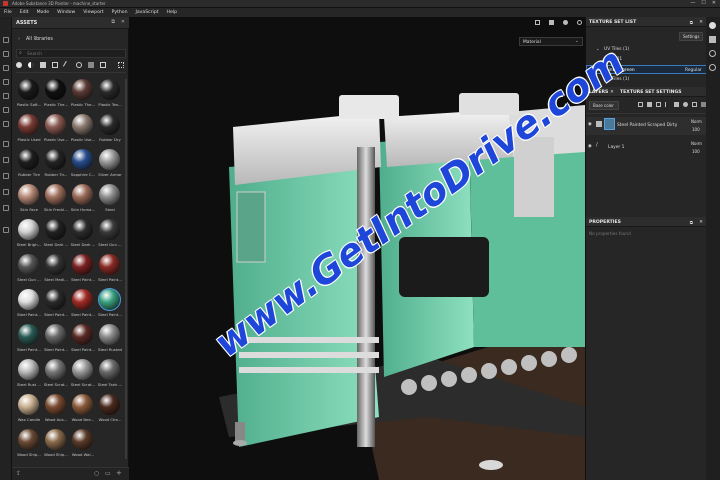 Image resolution: width=720 pixels, height=480 pixels. Describe the element at coordinates (646, 126) in the screenshot. I see `layer-row: ◉ Steel Painted Scraped Dirty Norm 100` at that location.